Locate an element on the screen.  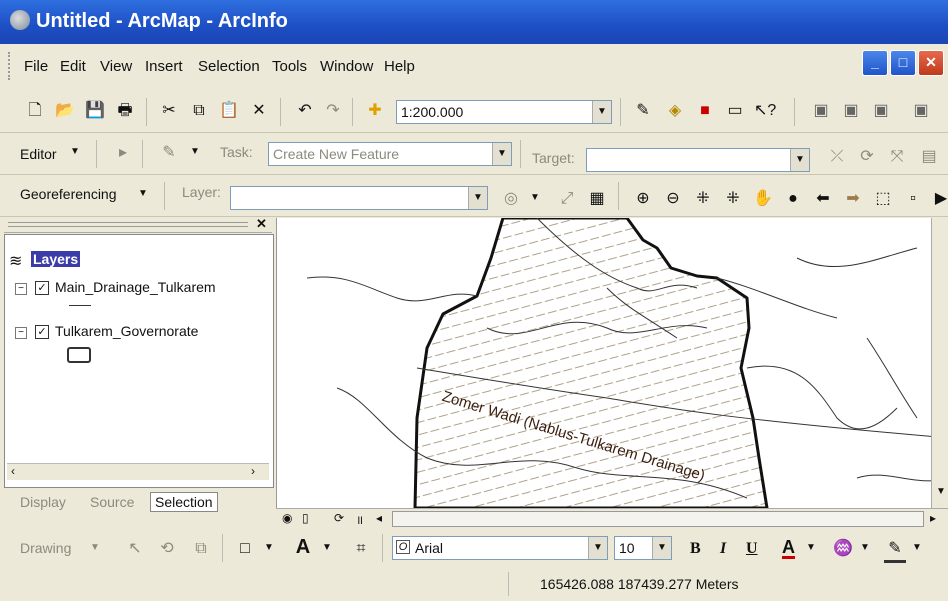
full-extent-icon: ● is located at coordinates (793, 199).